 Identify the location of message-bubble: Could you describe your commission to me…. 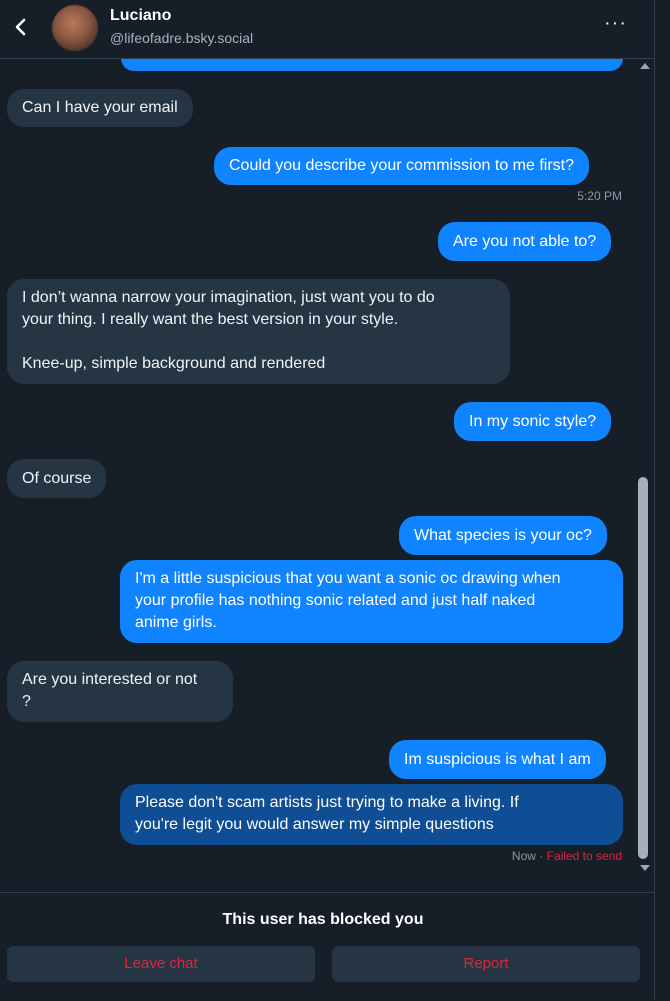
(402, 166).